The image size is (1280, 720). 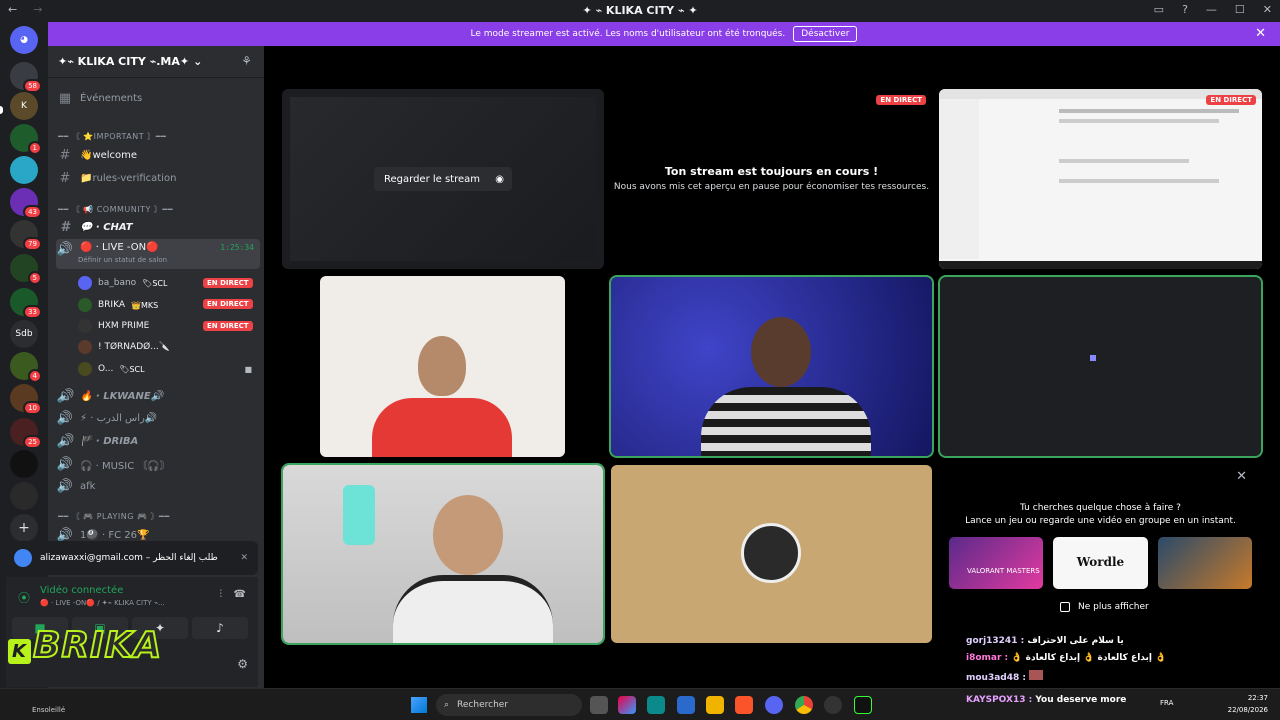 What do you see at coordinates (1100, 563) in the screenshot?
I see `activity-card-wordle: Wordle` at bounding box center [1100, 563].